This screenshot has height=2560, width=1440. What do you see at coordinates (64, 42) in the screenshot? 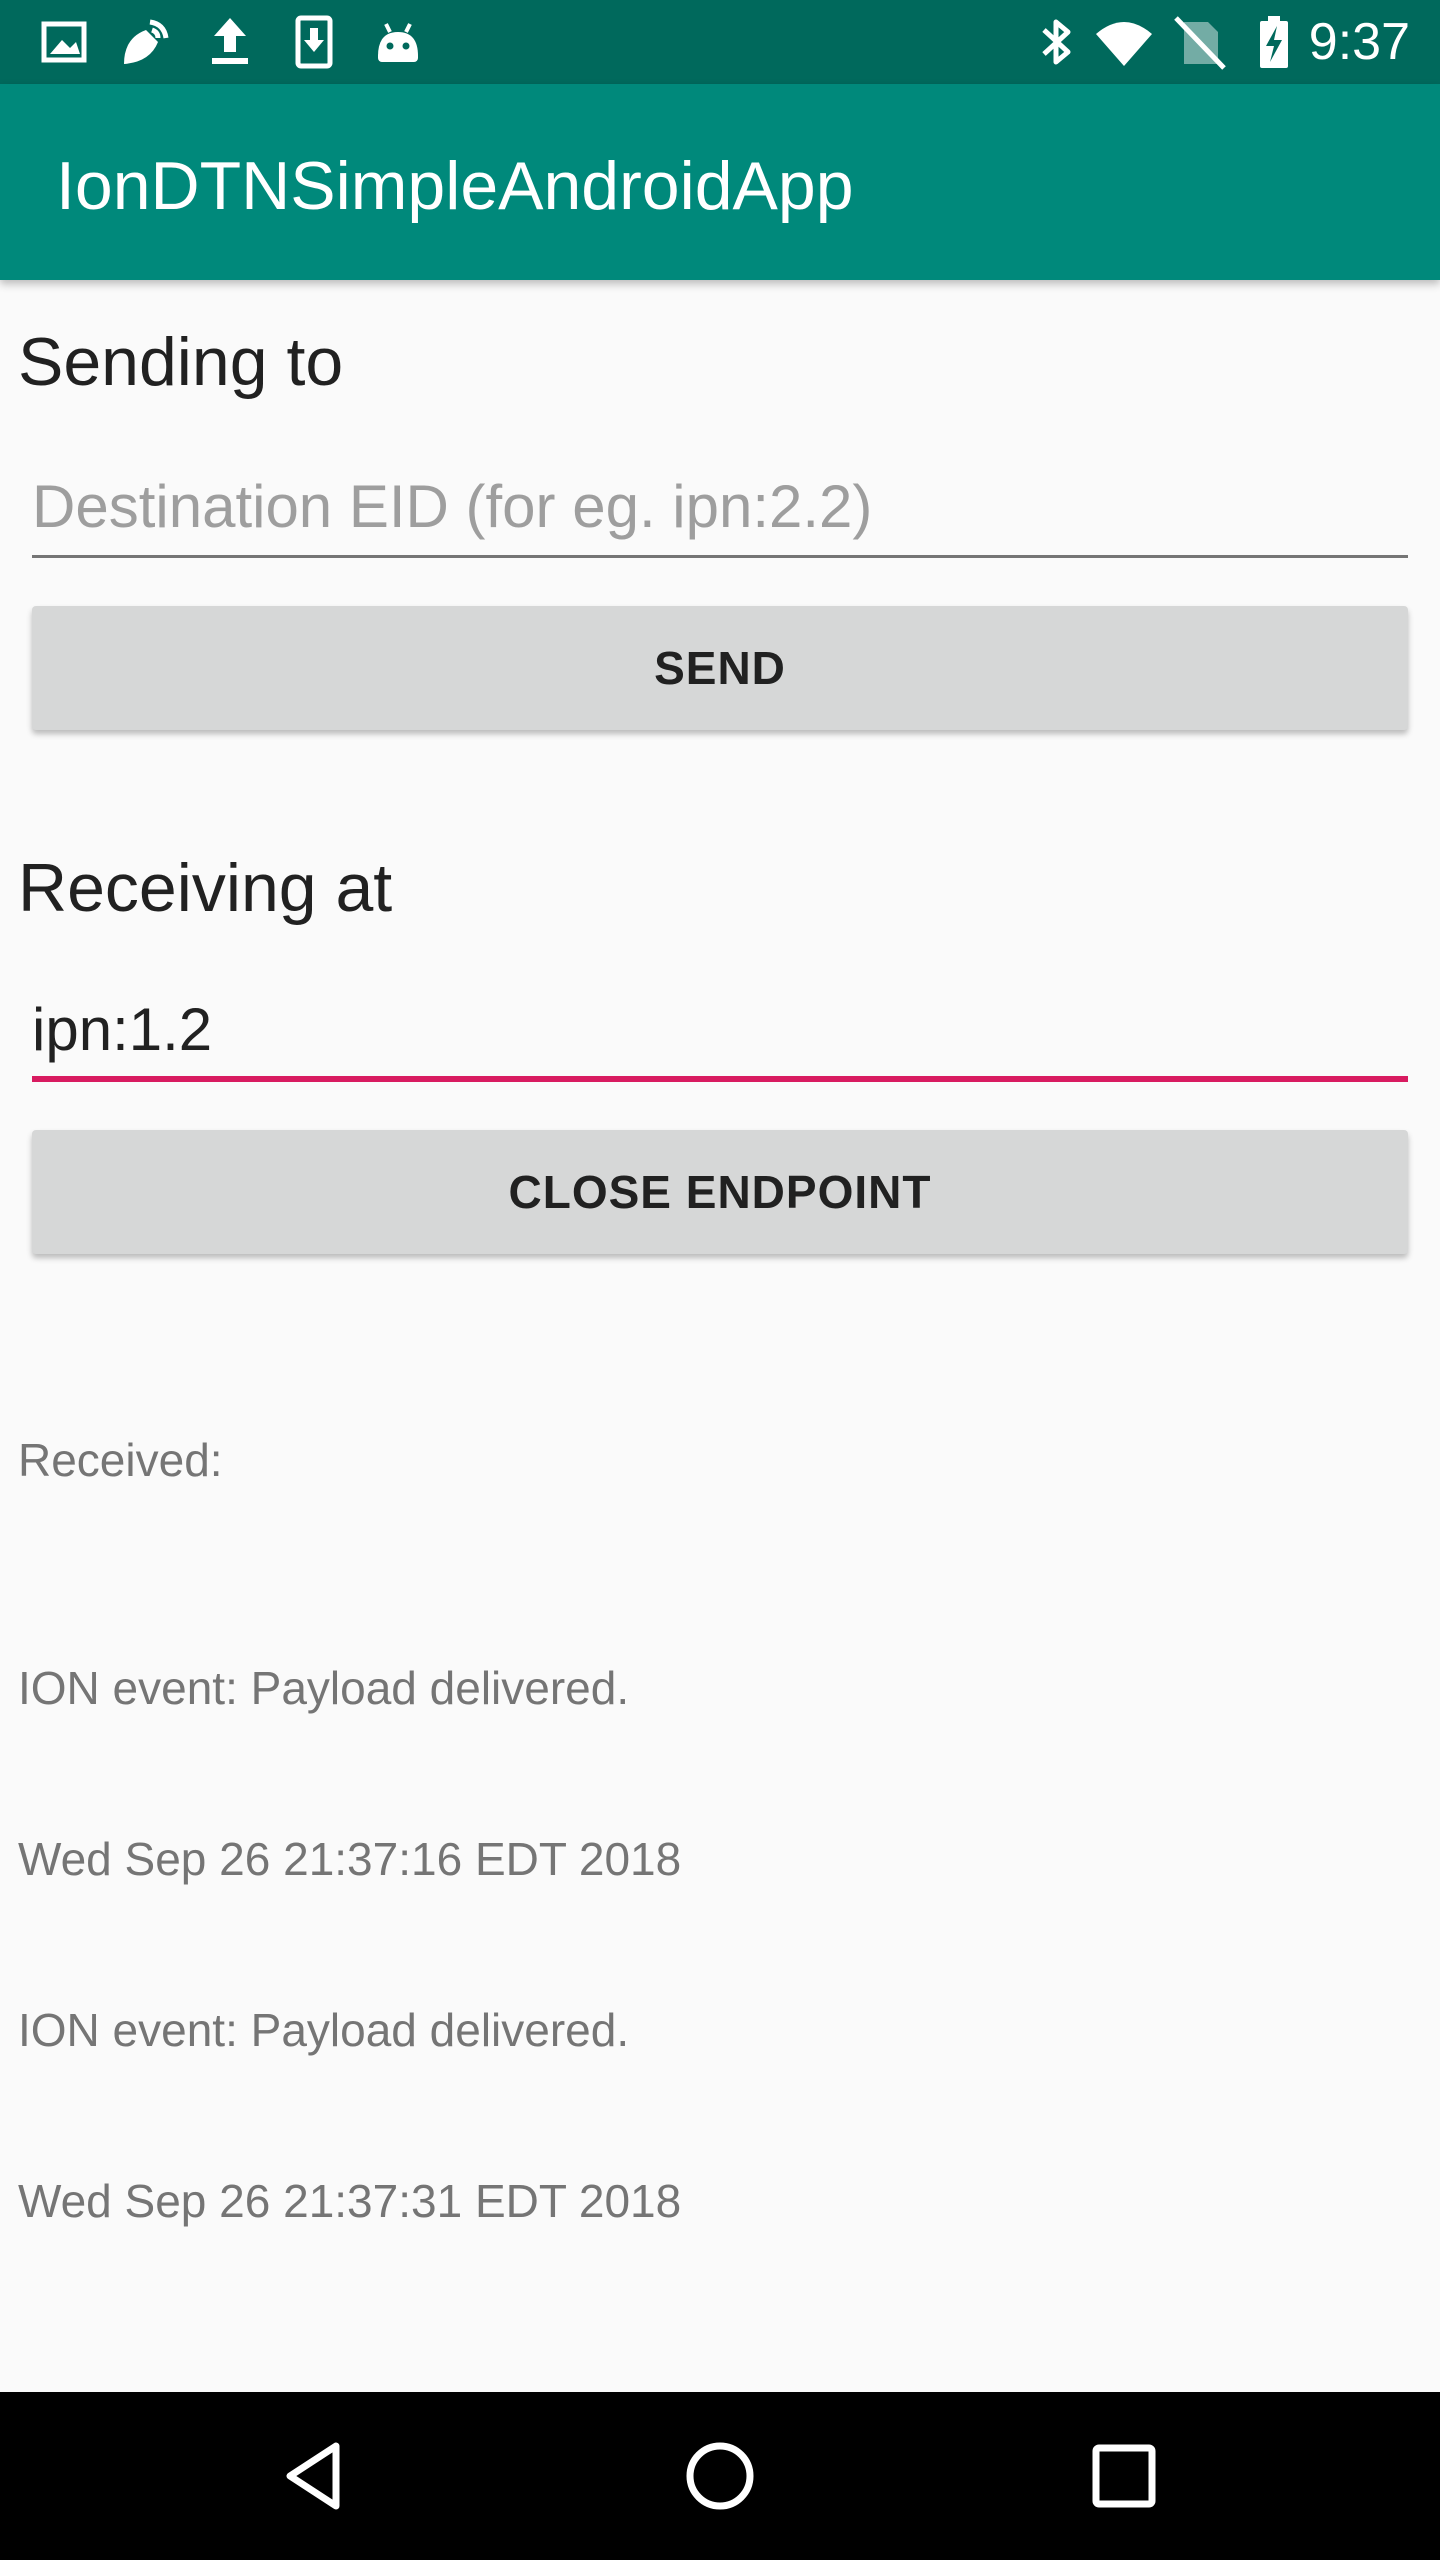
I see `image-icon` at bounding box center [64, 42].